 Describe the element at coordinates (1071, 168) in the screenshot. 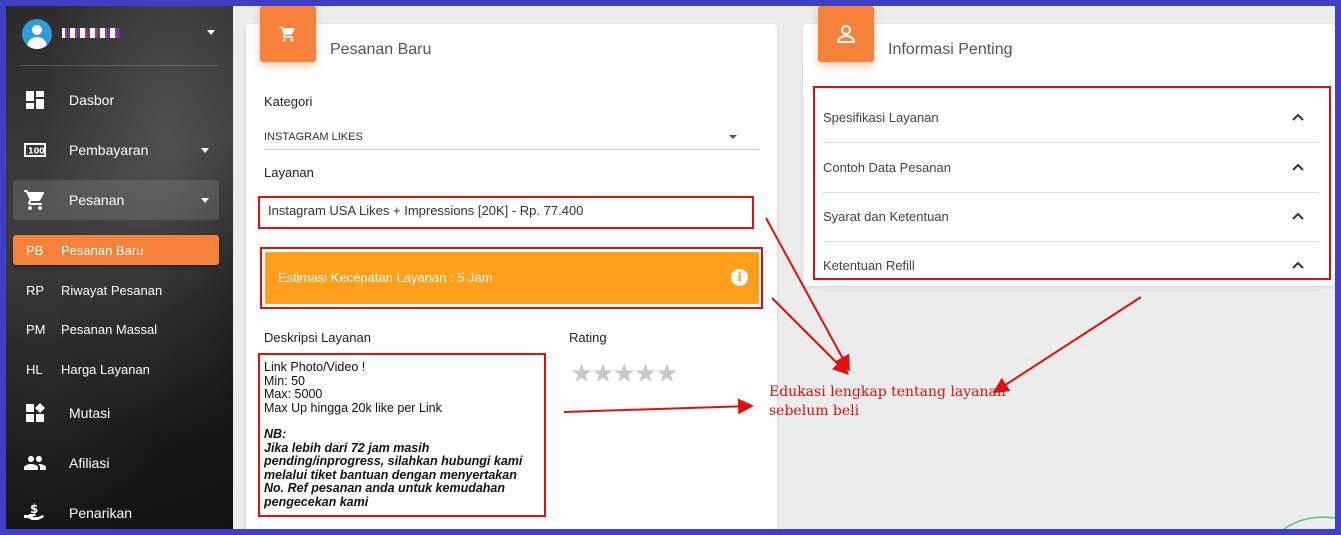

I see `accordion-contoh-data: Contoh Data Pesanan` at that location.